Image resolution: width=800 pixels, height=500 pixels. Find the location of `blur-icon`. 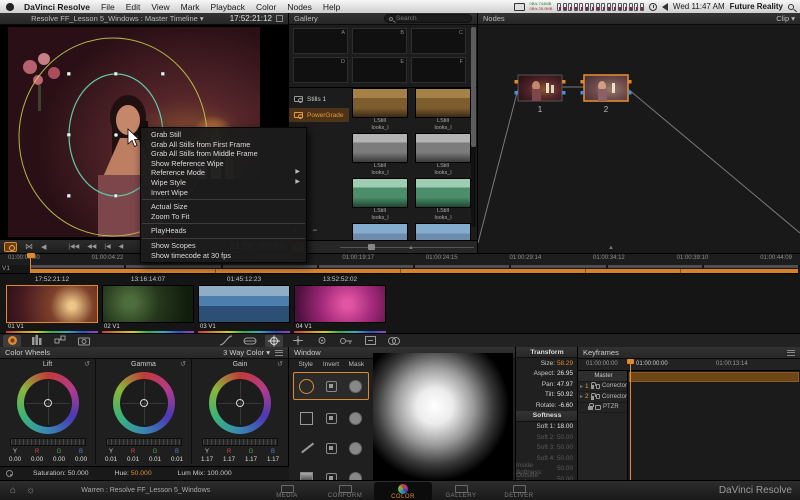

blur-icon is located at coordinates (322, 341).